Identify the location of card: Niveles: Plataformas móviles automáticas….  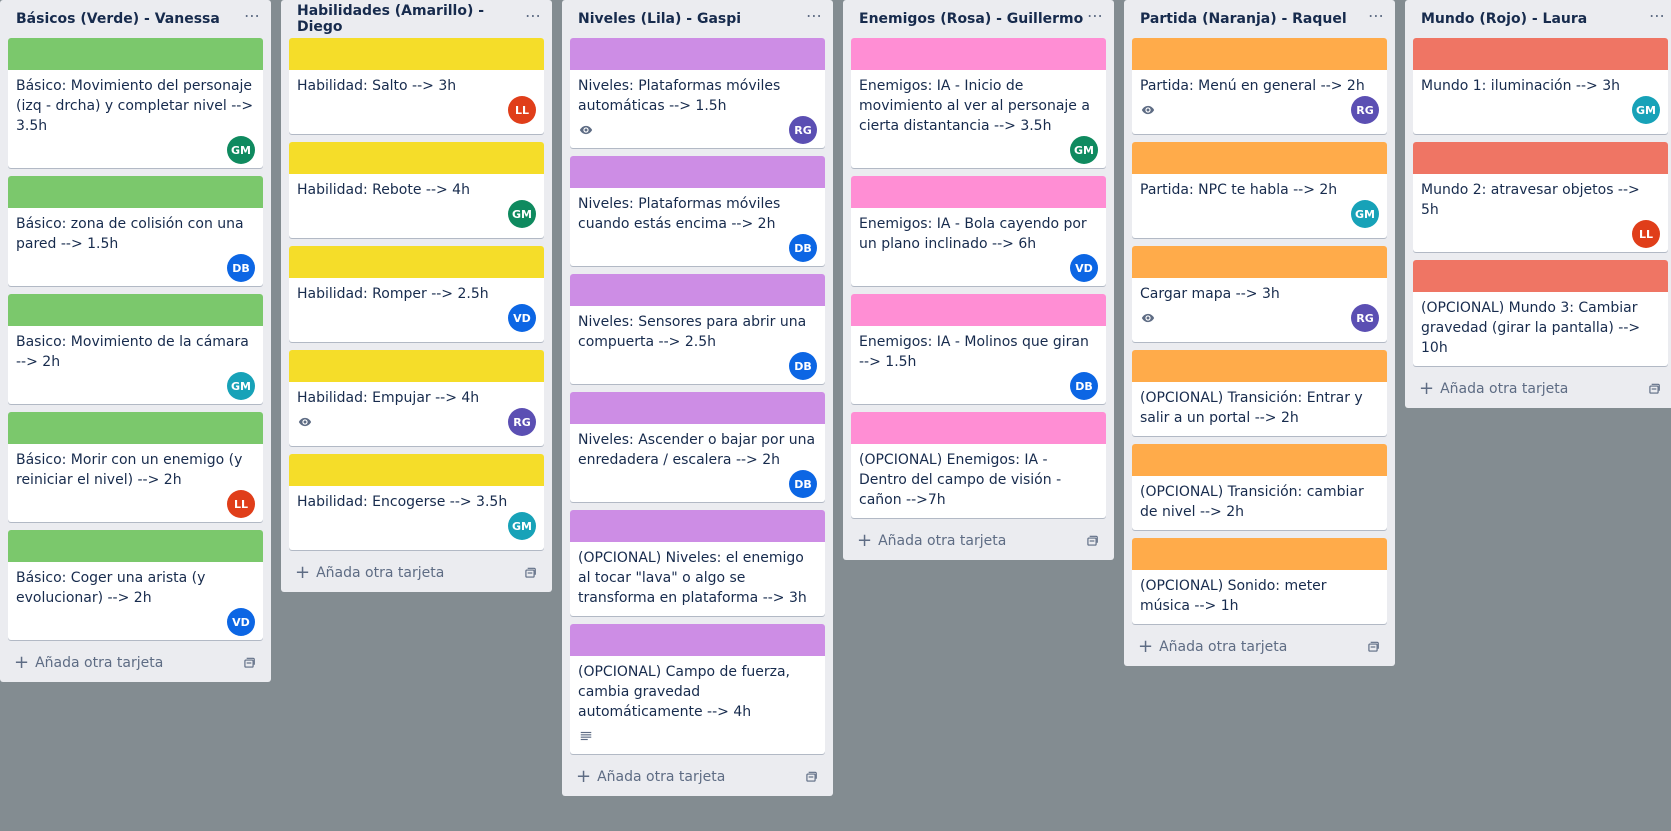
(697, 93).